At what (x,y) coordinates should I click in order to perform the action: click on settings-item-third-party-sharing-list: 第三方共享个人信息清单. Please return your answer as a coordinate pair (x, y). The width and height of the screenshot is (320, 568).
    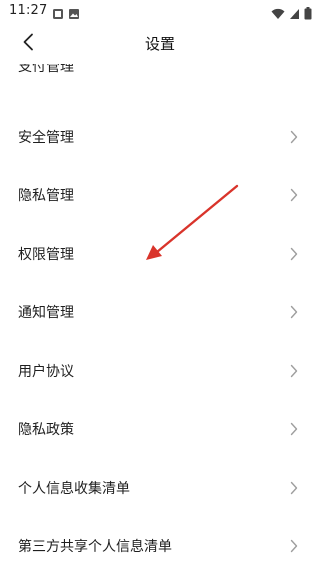
    Looking at the image, I should click on (160, 542).